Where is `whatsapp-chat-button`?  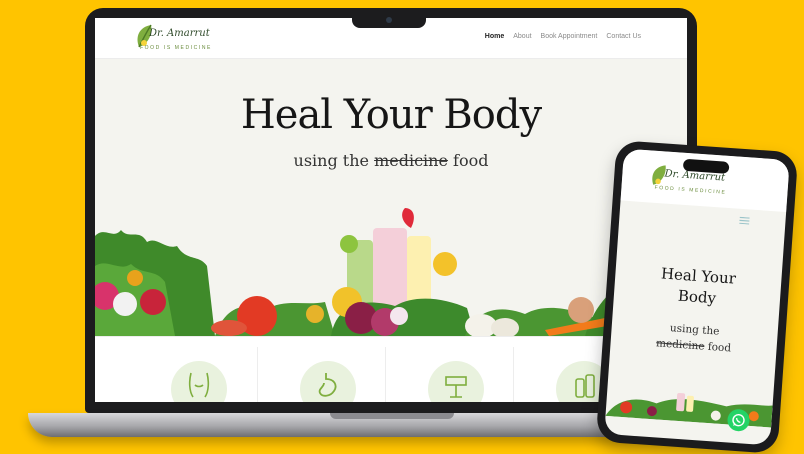
whatsapp-chat-button is located at coordinates (738, 420).